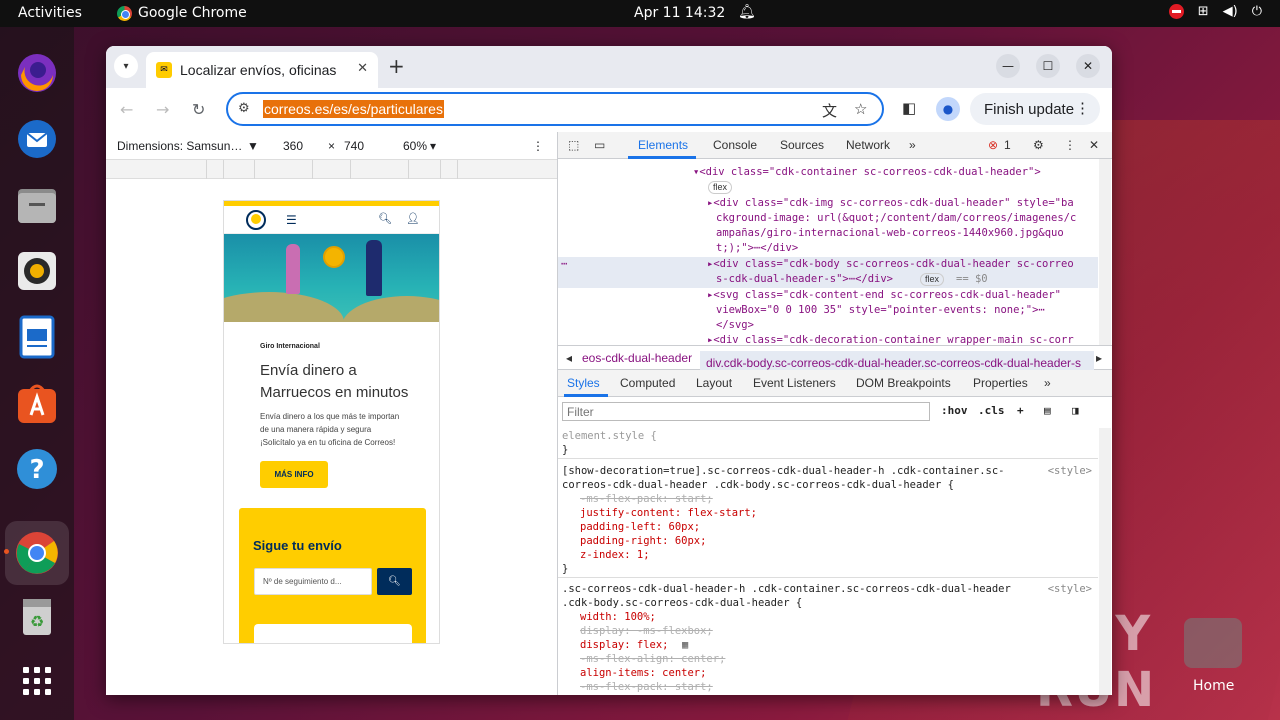  Describe the element at coordinates (1105, 561) in the screenshot. I see `styles-scrollbar` at that location.